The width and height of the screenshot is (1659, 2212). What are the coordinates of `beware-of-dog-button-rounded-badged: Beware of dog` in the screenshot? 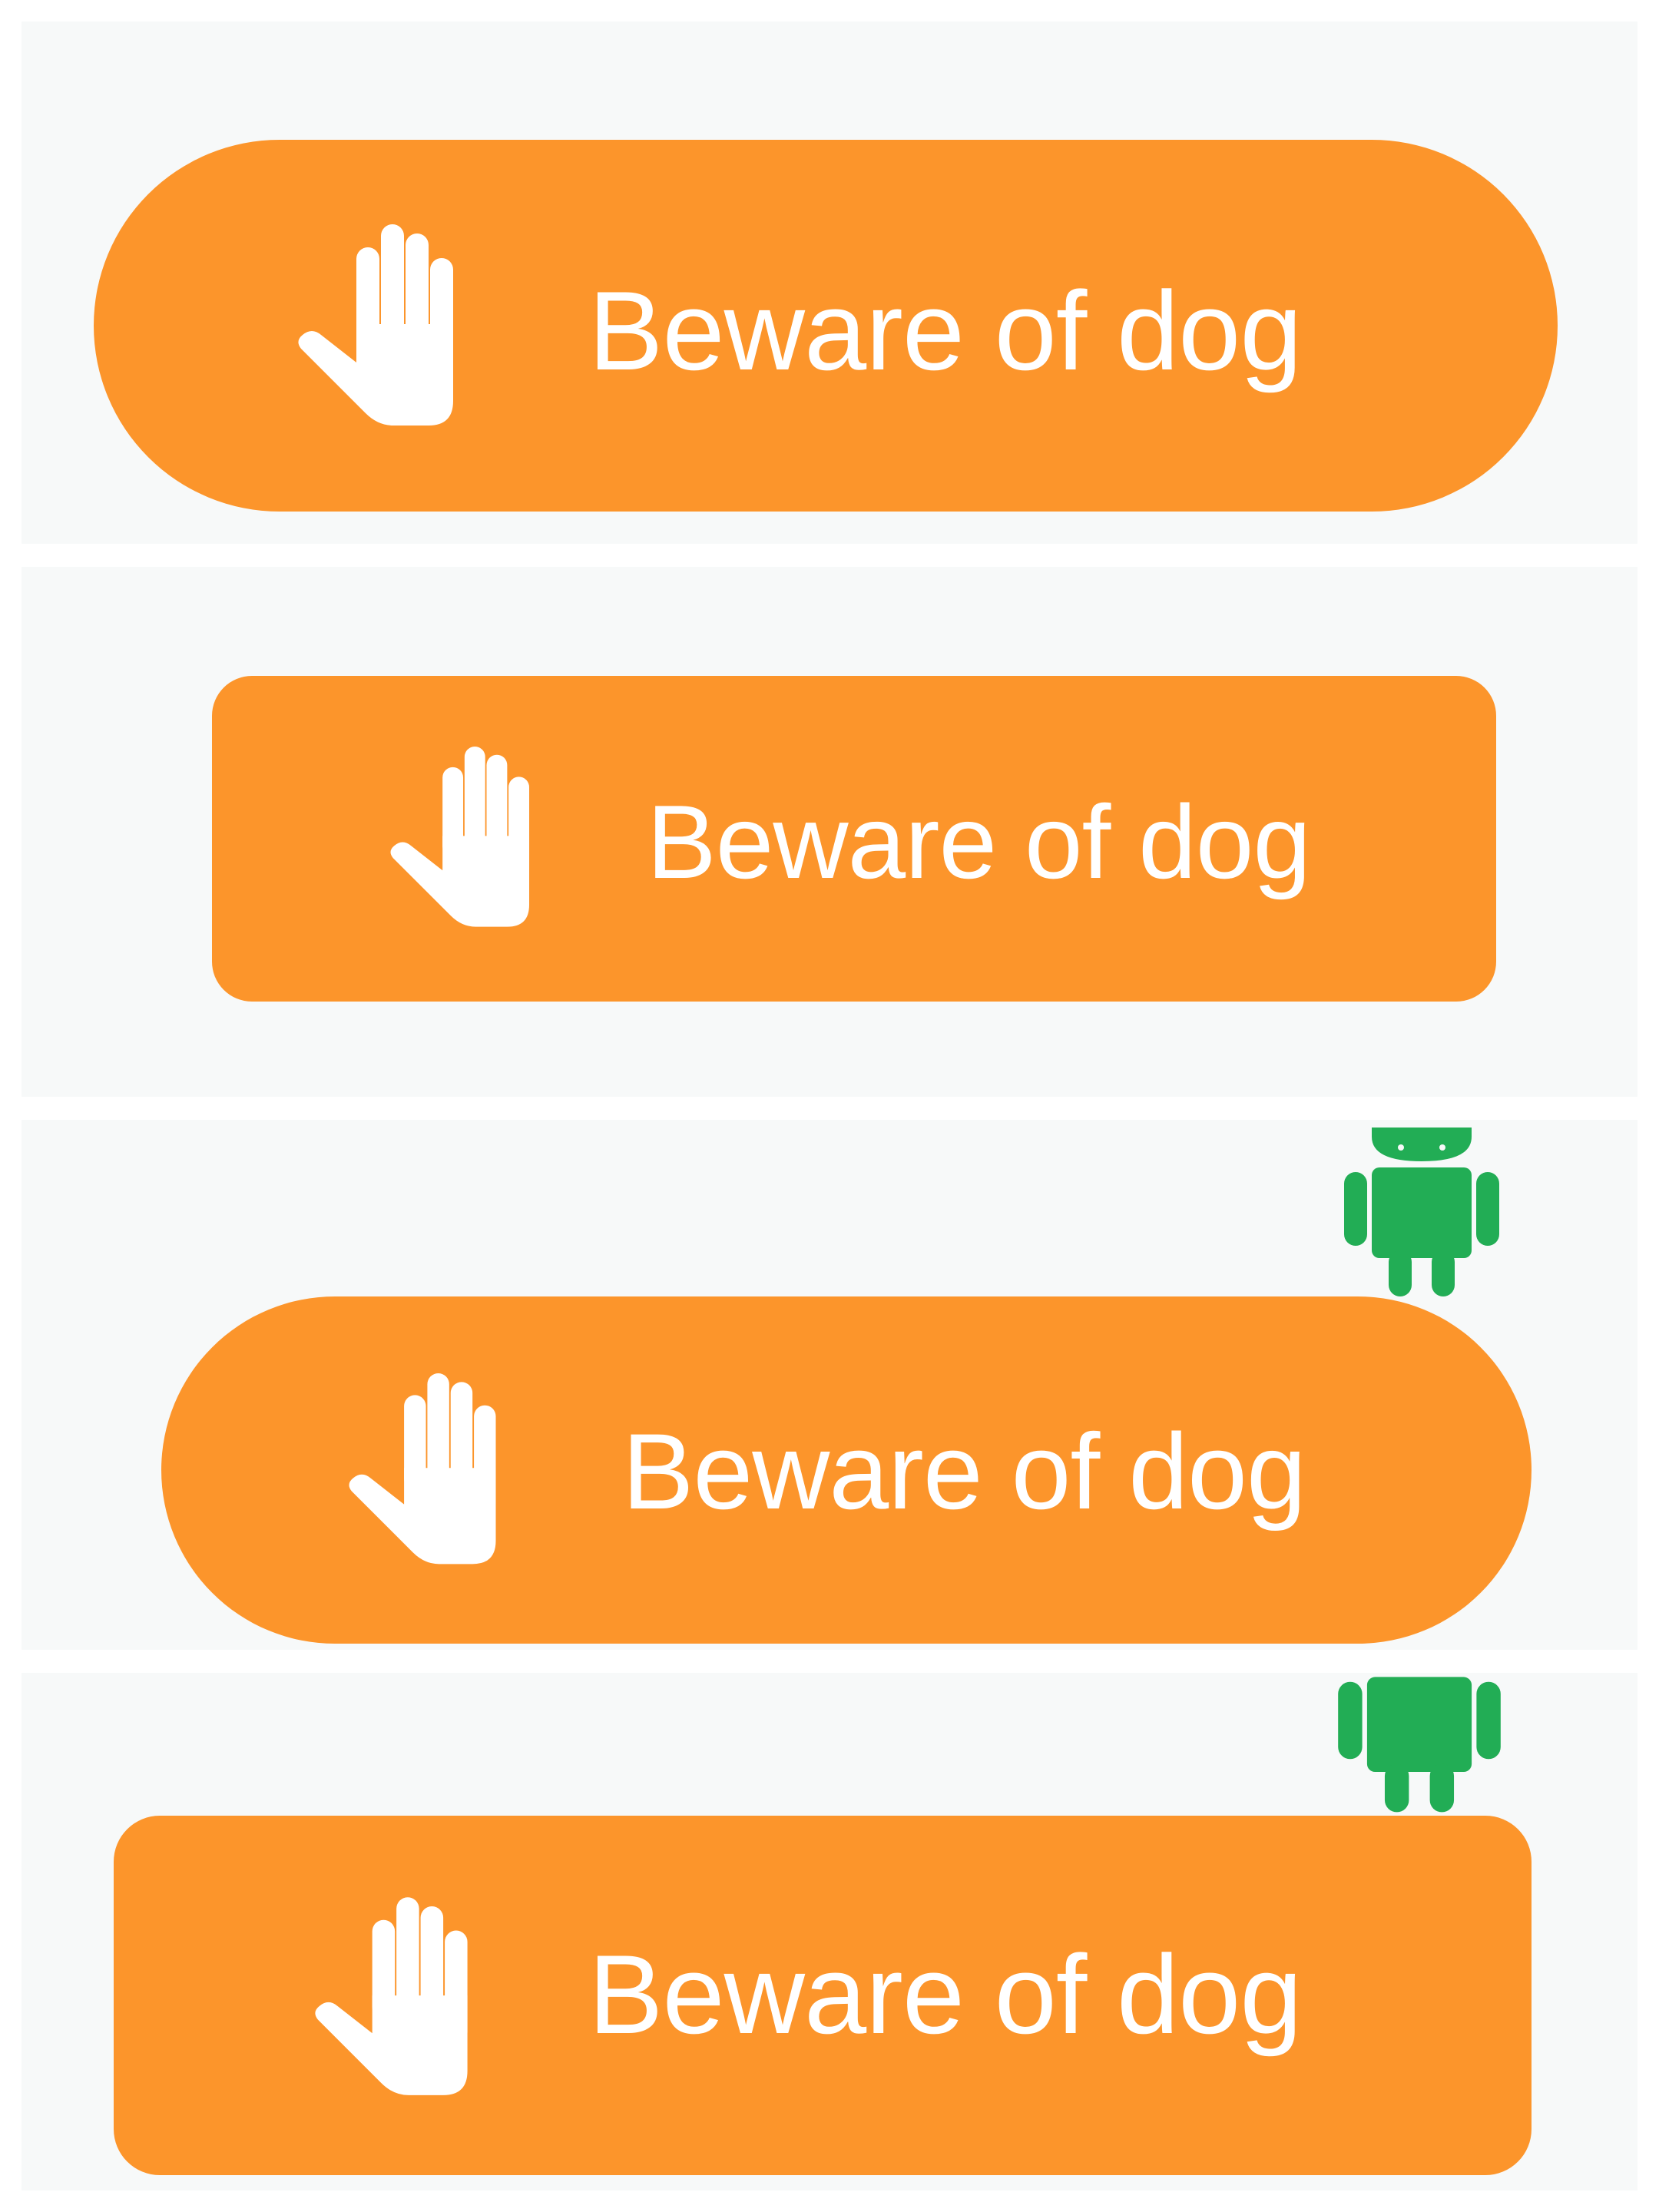 It's located at (823, 1996).